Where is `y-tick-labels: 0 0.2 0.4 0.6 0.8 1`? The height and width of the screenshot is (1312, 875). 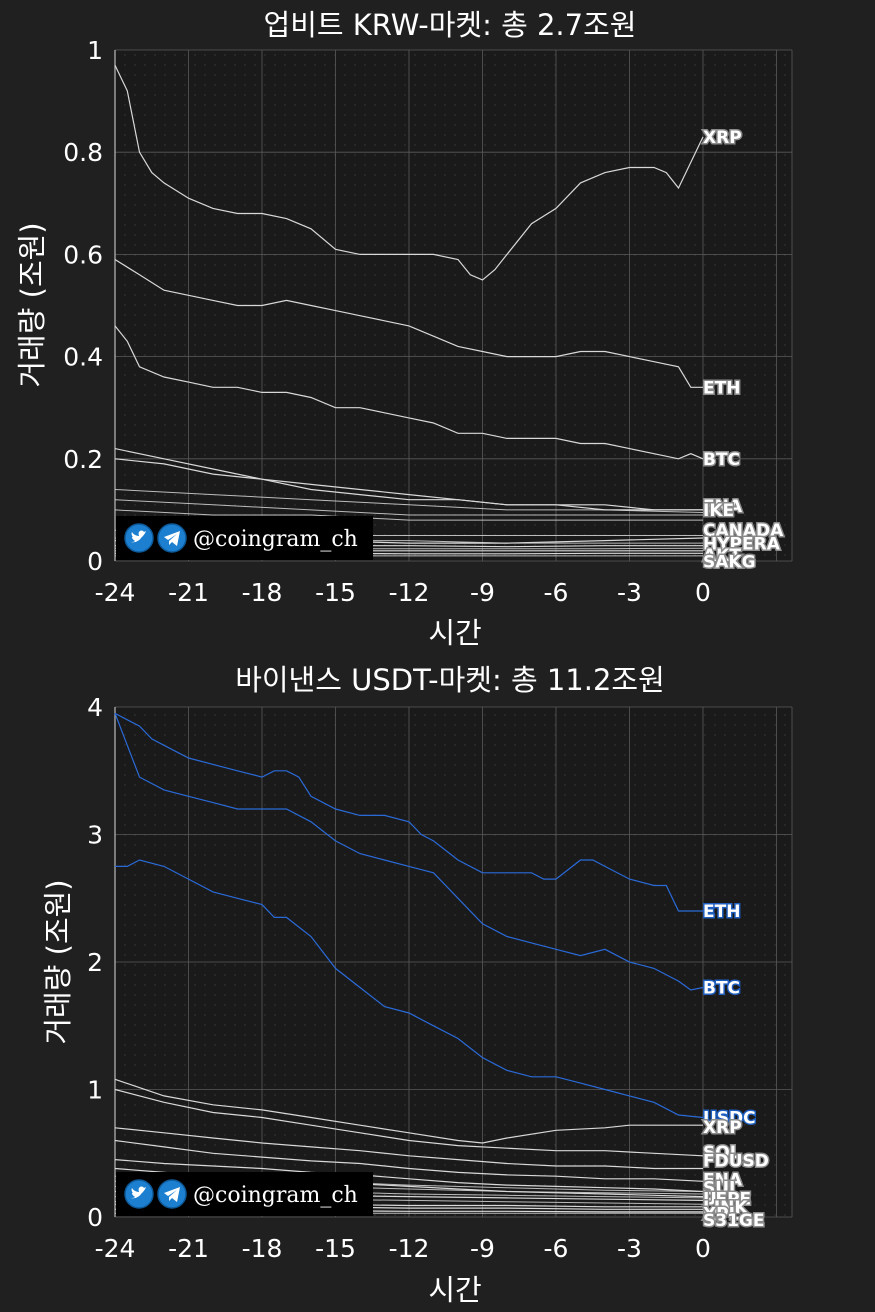 y-tick-labels: 0 0.2 0.4 0.6 0.8 1 is located at coordinates (83, 306).